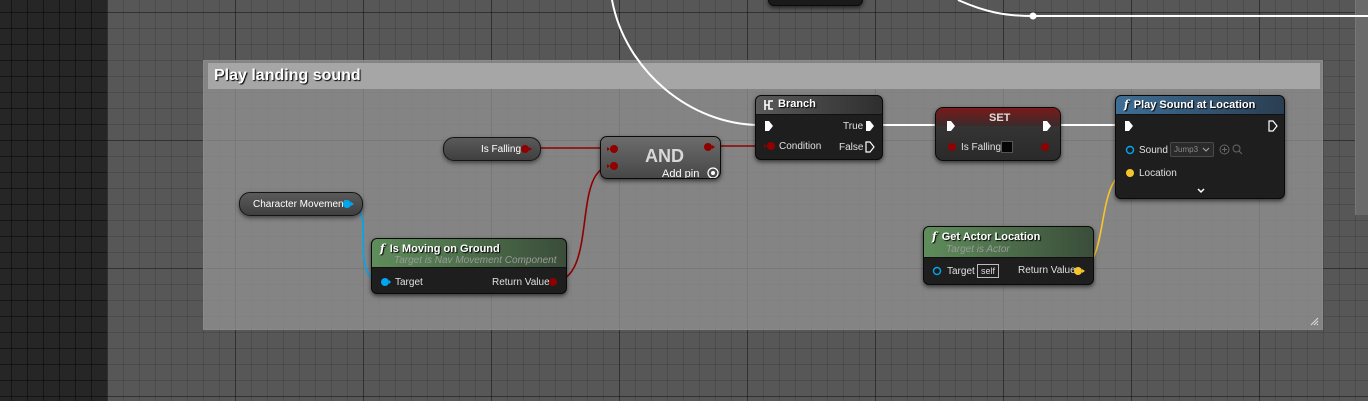 This screenshot has width=1368, height=401. Describe the element at coordinates (713, 172) in the screenshot. I see `add-pin-icon` at that location.